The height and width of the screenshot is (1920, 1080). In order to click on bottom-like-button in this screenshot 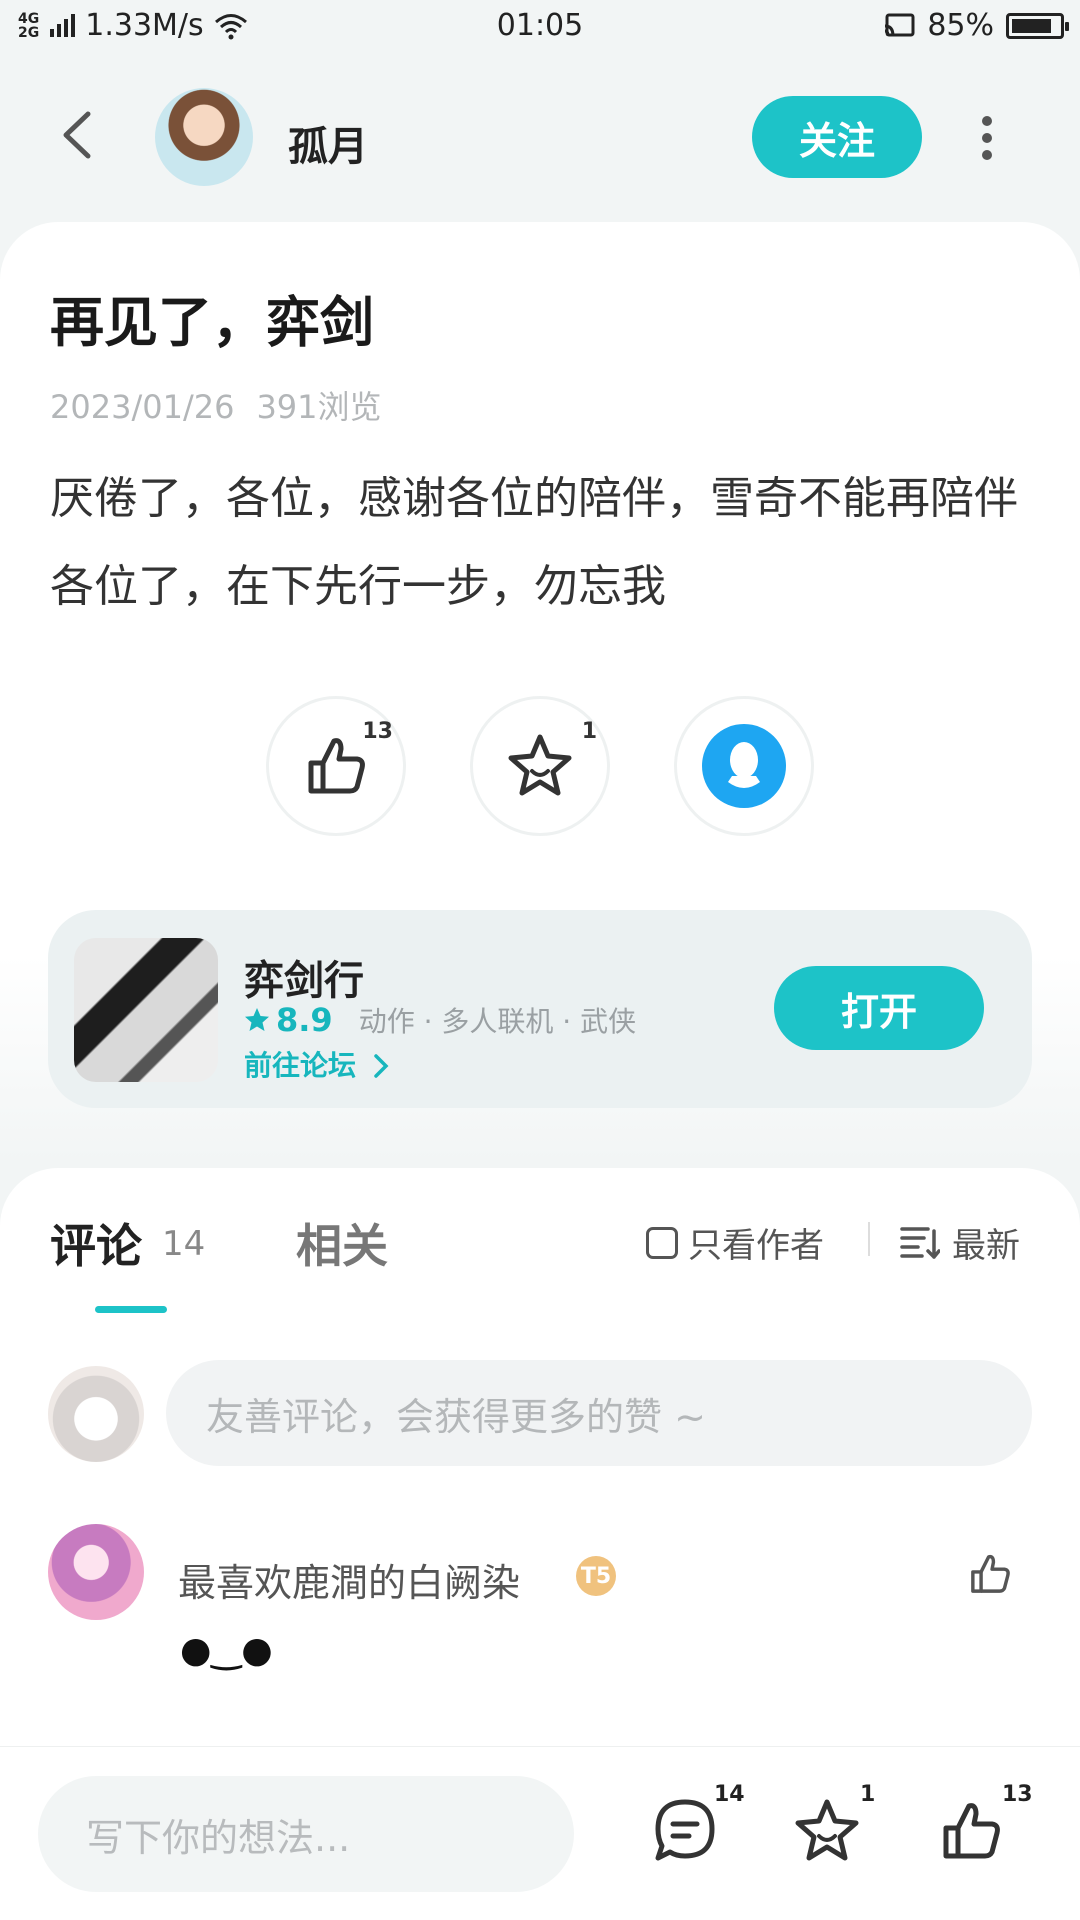, I will do `click(971, 1833)`.